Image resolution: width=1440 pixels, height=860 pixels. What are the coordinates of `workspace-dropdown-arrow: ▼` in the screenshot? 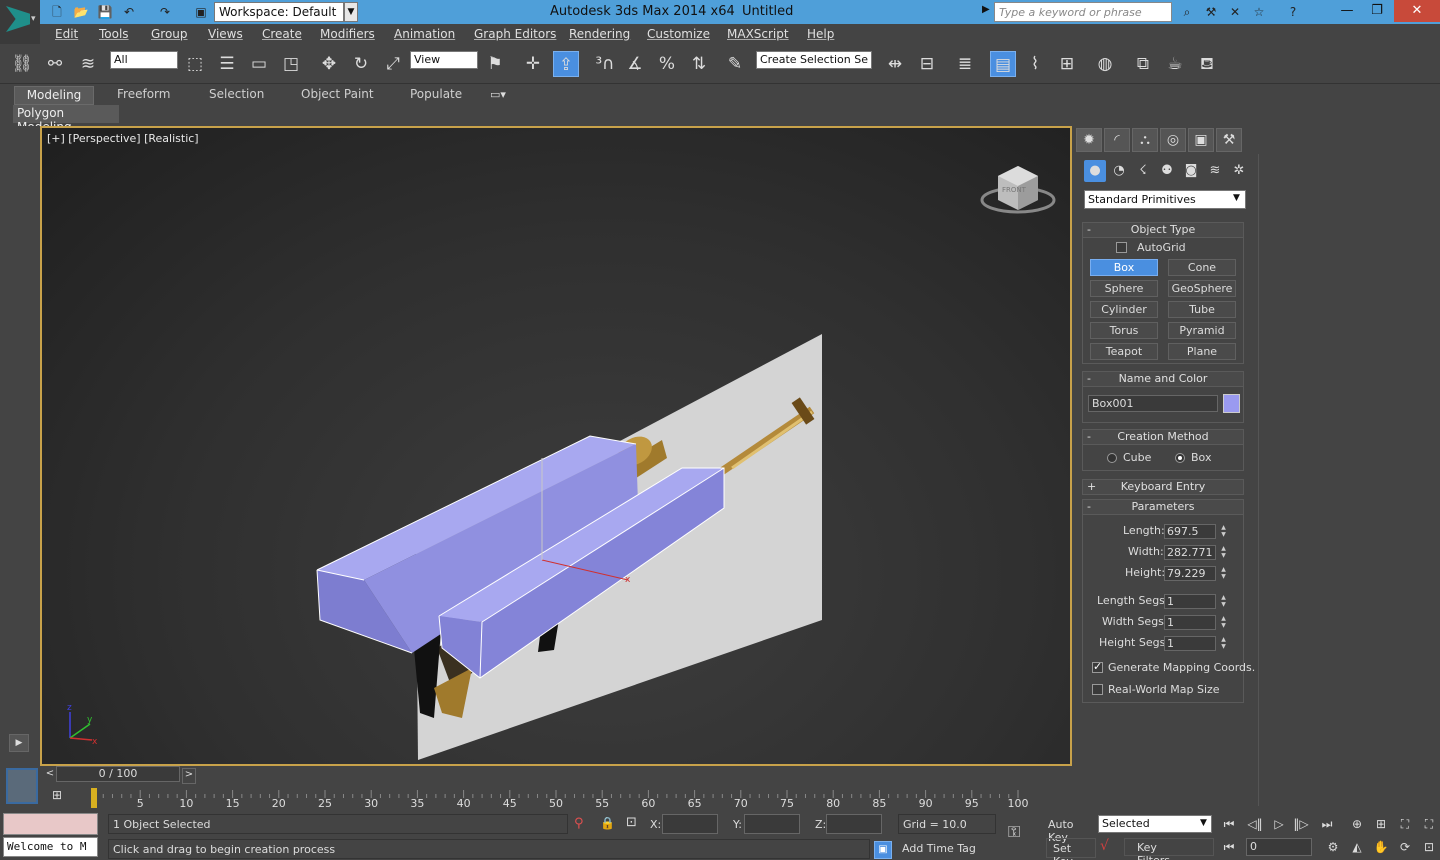 It's located at (351, 12).